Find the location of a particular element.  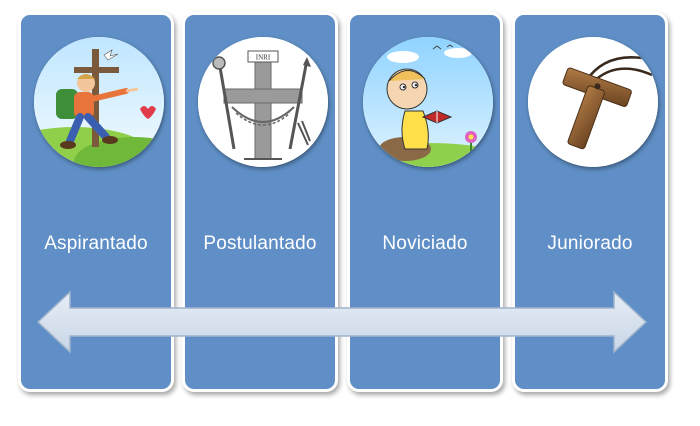

stage-label: Aspirantado is located at coordinates (96, 243).